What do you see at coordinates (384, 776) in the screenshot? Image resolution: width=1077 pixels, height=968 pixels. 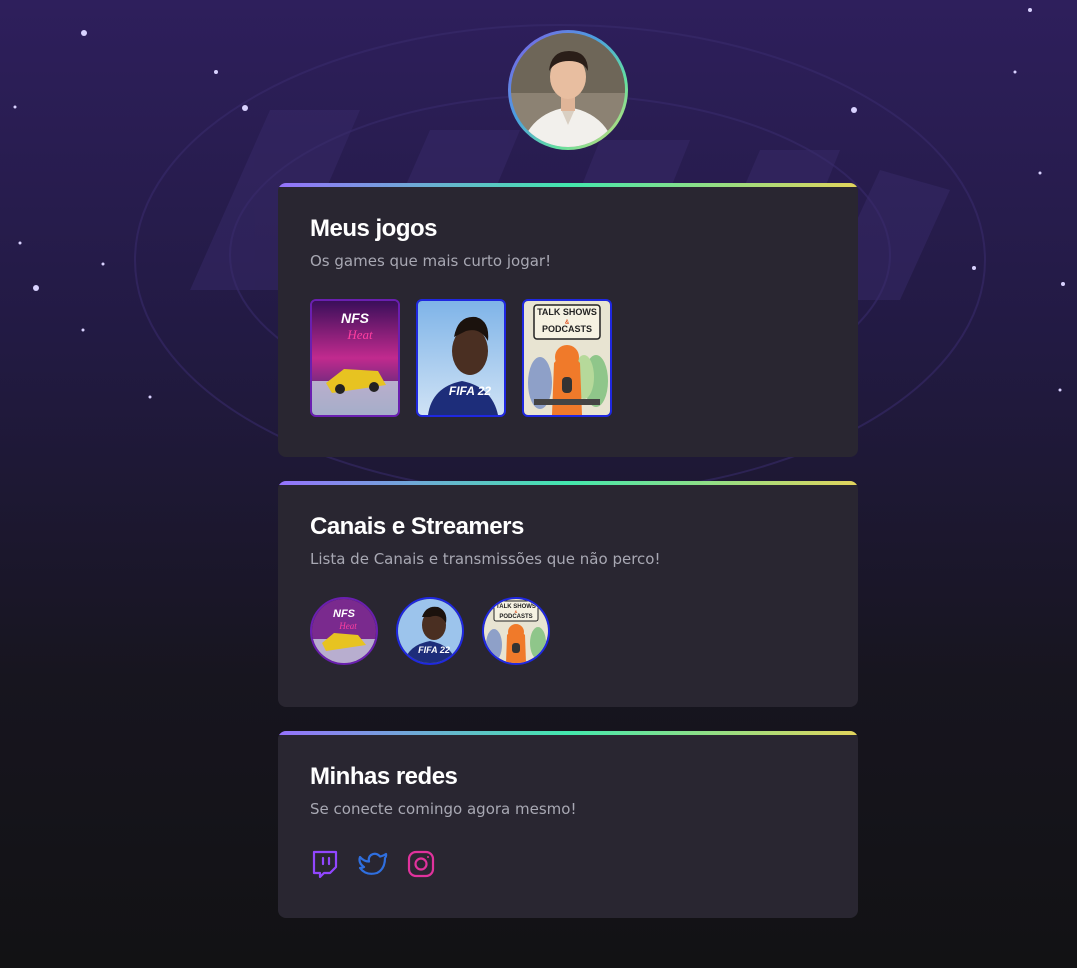 I see `socials-card-title: Minhas redes` at bounding box center [384, 776].